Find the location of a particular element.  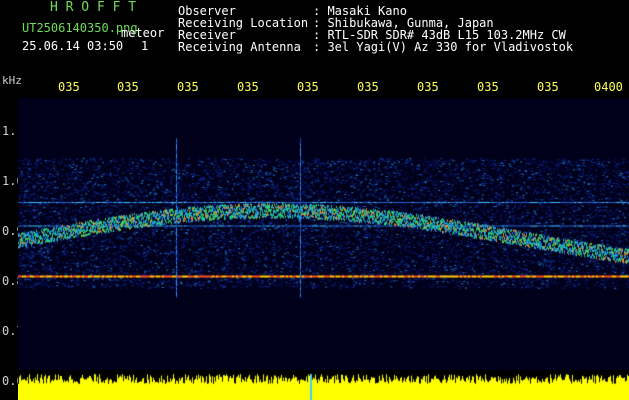

axis-unit-label: kHz is located at coordinates (12, 80).